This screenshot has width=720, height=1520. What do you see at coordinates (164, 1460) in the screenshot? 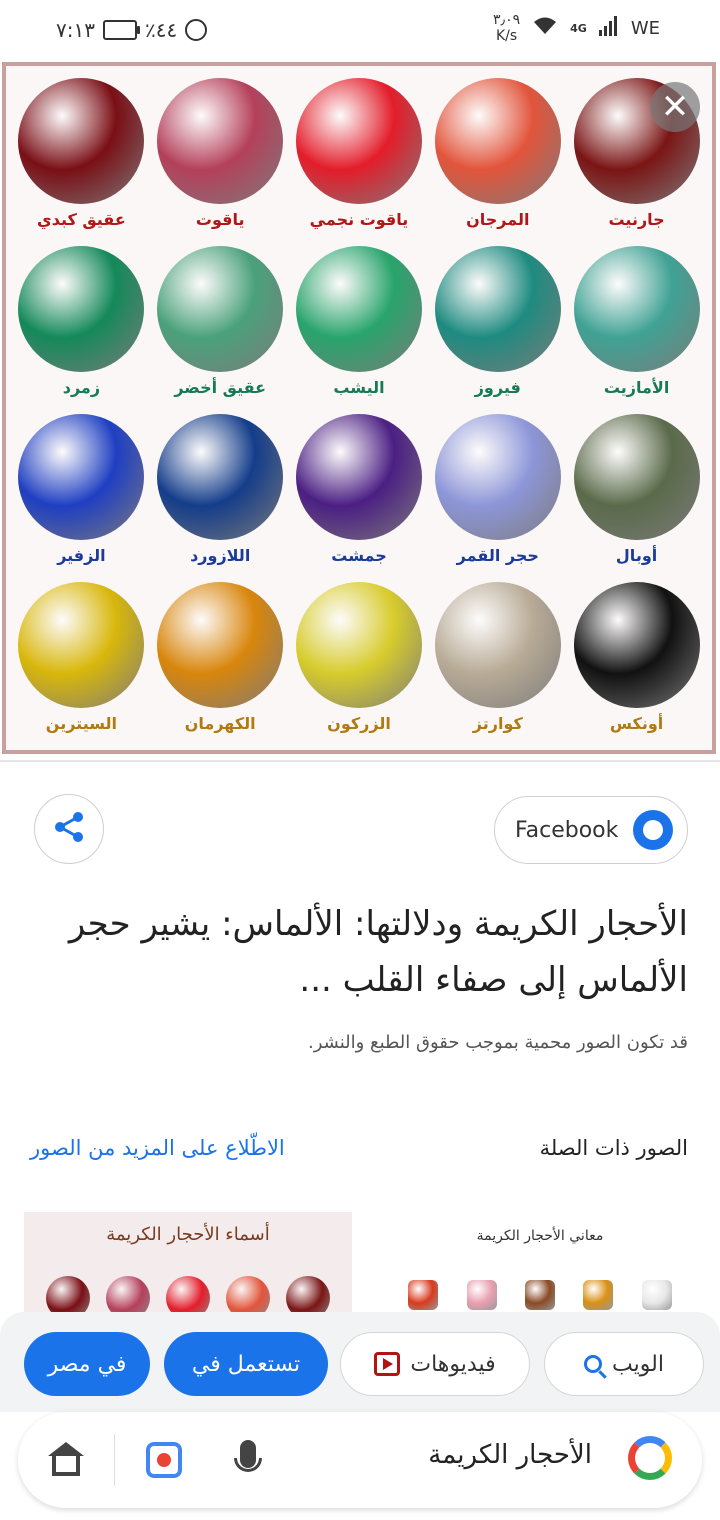
I see `lens-icon` at bounding box center [164, 1460].